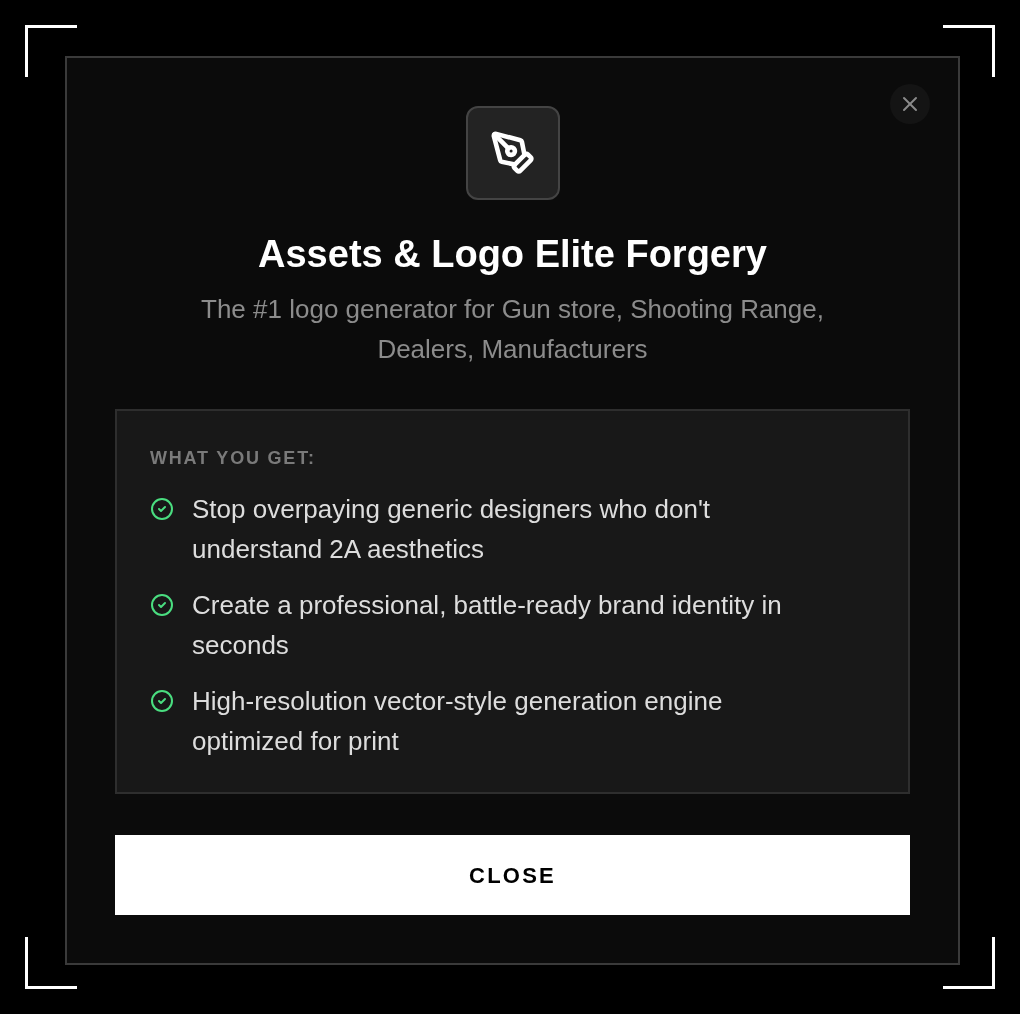  Describe the element at coordinates (910, 104) in the screenshot. I see `close-button` at that location.